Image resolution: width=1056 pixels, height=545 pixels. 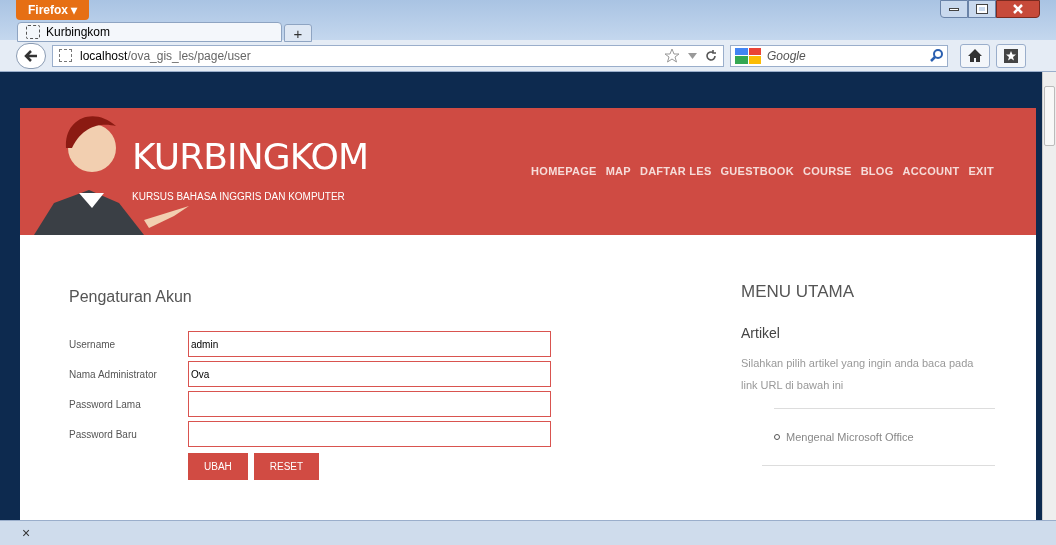 What do you see at coordinates (954, 9) in the screenshot?
I see `minimize-button` at bounding box center [954, 9].